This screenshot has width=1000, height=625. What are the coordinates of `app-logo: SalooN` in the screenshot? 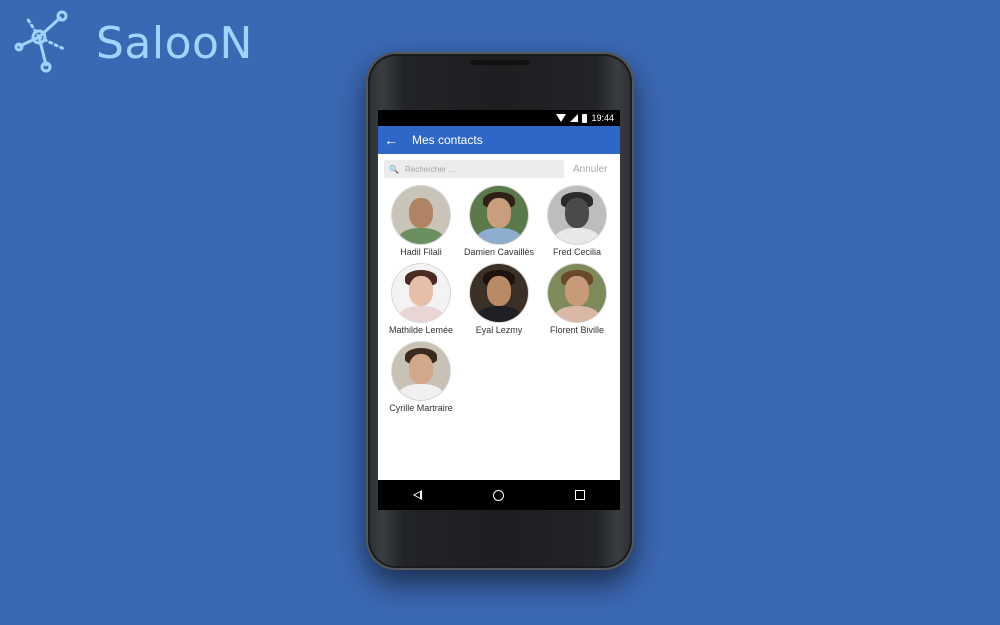 It's located at (142, 43).